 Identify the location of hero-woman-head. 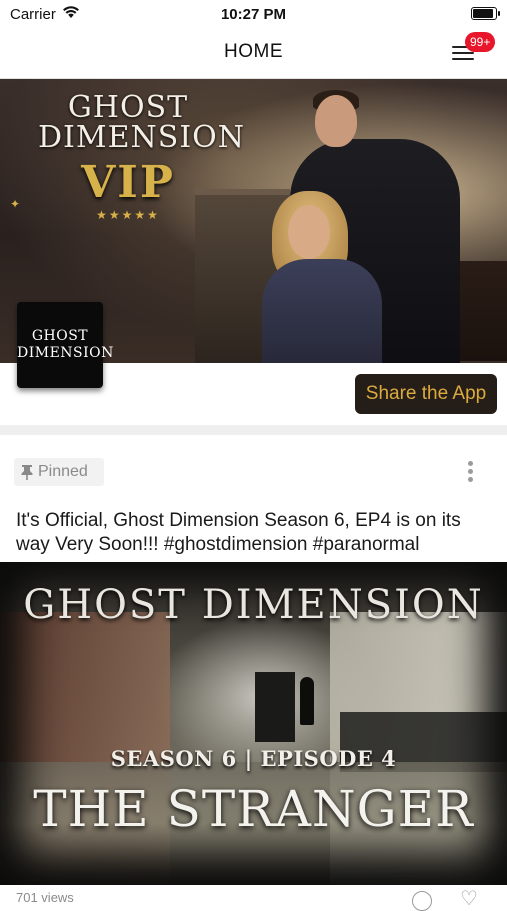
(309, 232).